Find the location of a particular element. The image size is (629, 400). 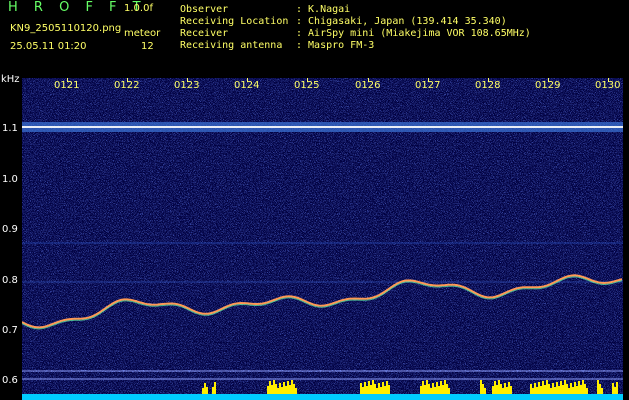

filename-label: KN9_2505110120.png is located at coordinates (66, 28).